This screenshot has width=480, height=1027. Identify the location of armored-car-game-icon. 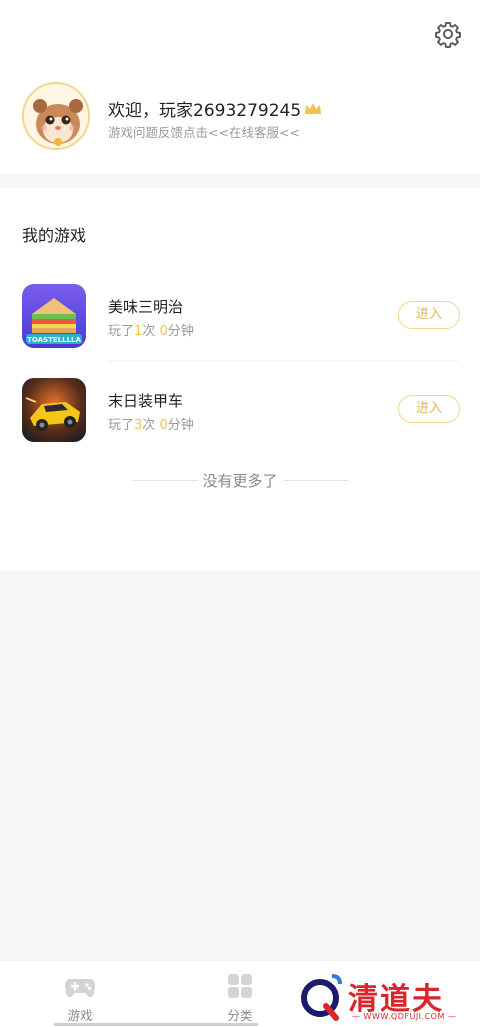
(54, 410).